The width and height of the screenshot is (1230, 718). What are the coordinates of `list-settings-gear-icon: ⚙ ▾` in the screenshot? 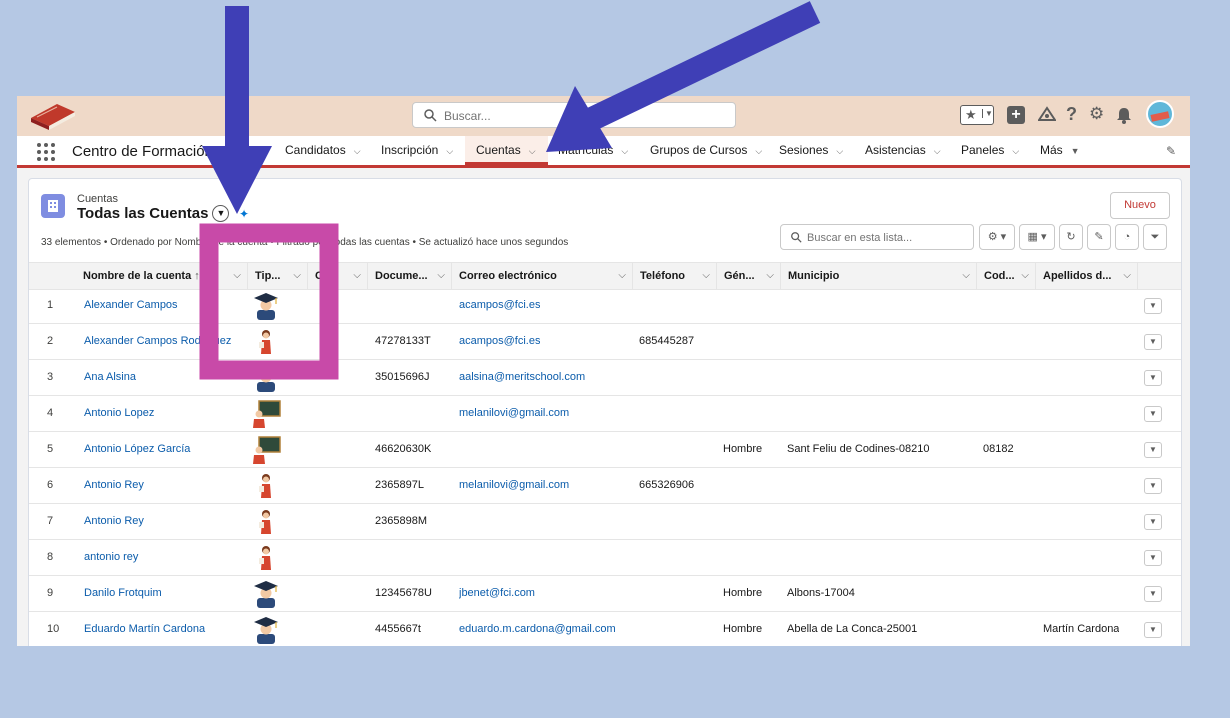 It's located at (997, 237).